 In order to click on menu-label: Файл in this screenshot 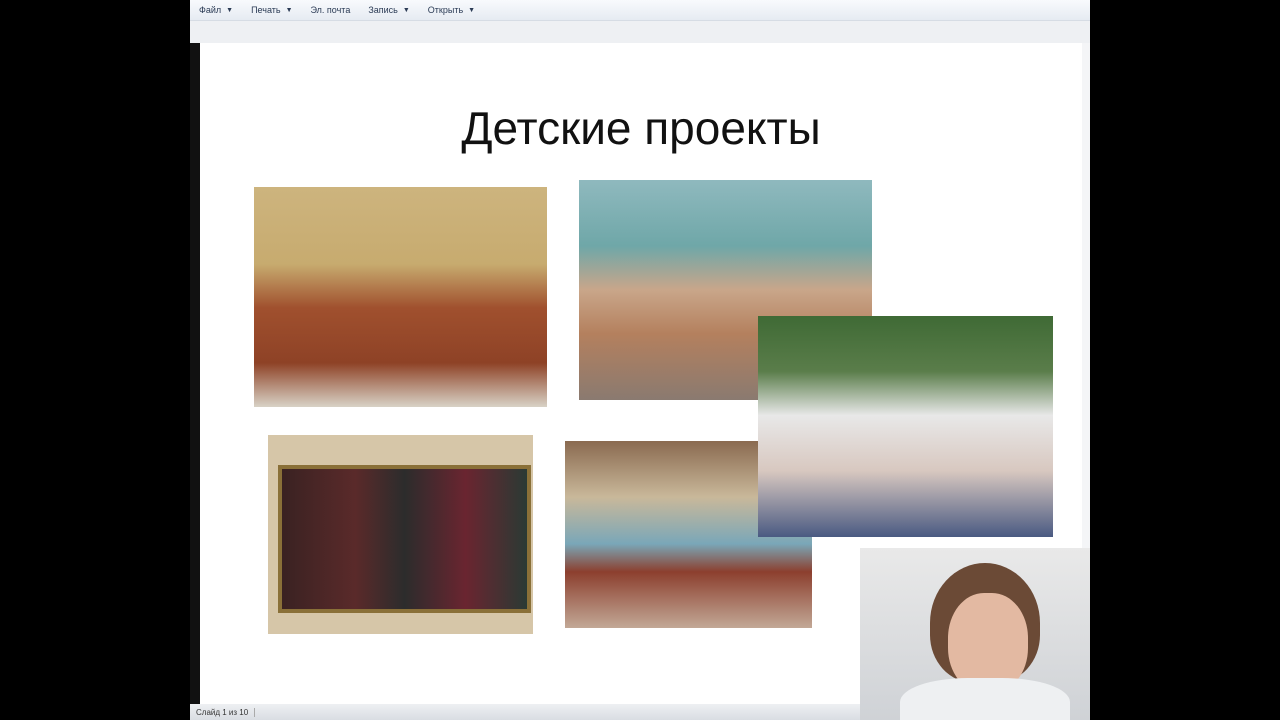, I will do `click(210, 10)`.